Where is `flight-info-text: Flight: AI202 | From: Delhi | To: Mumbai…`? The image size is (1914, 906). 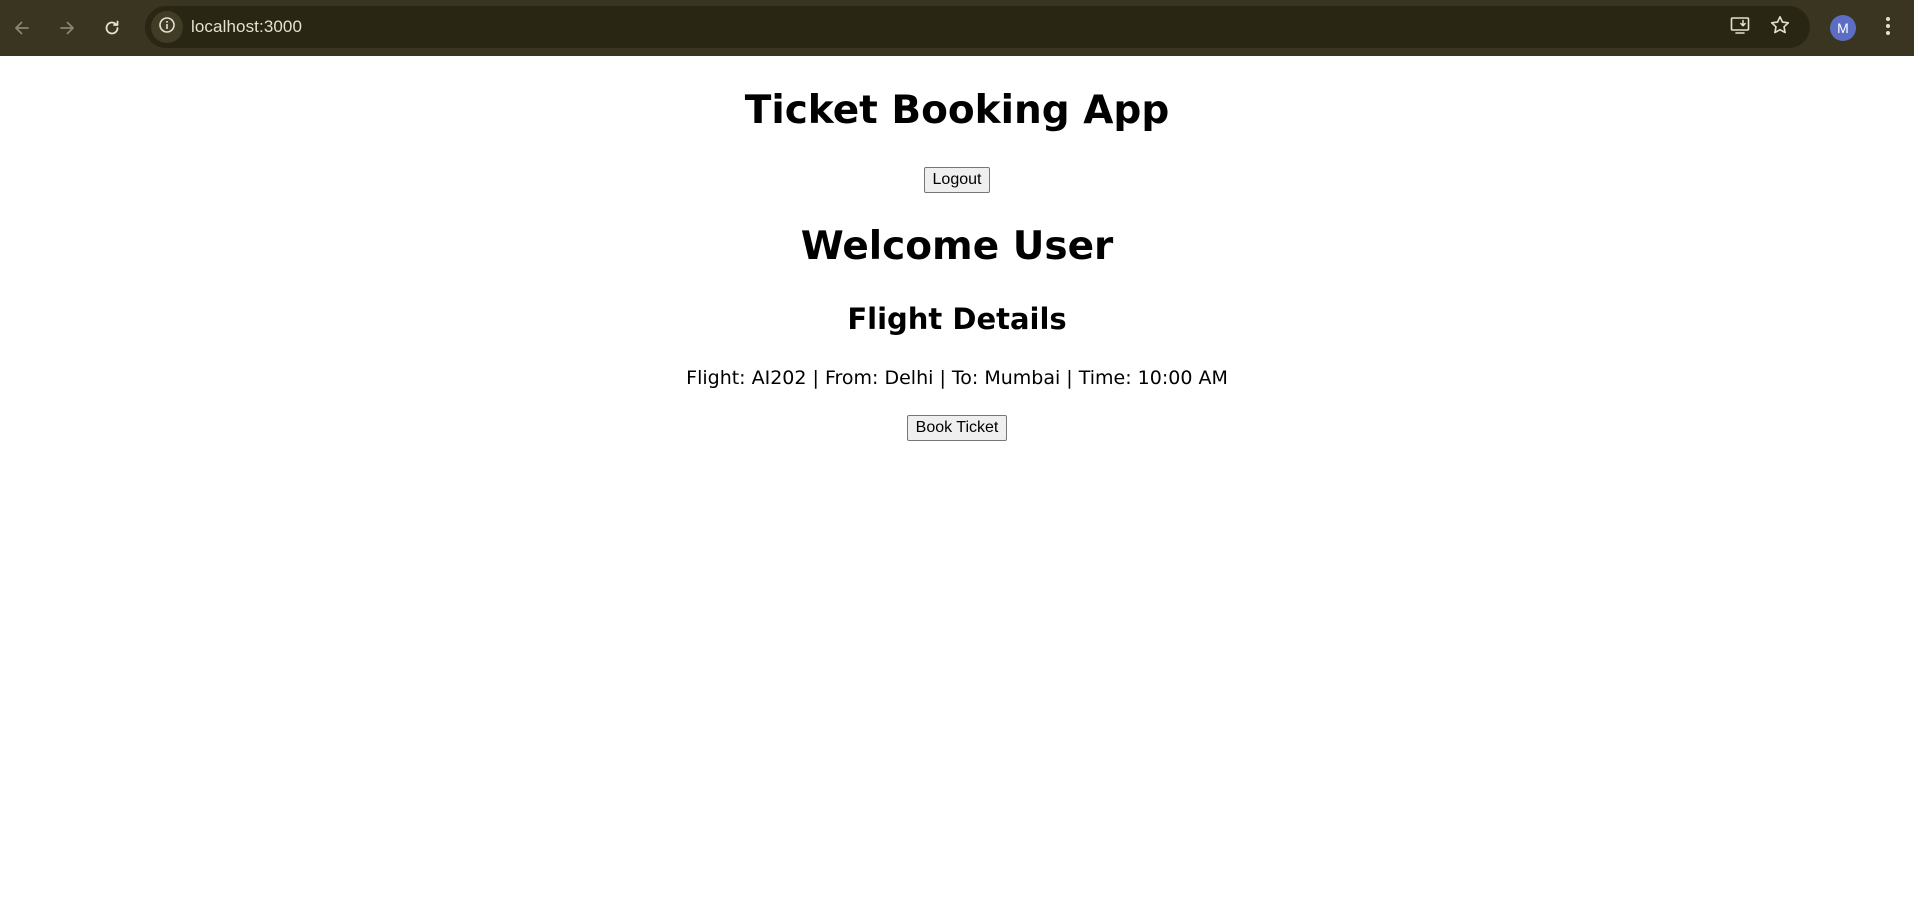 flight-info-text: Flight: AI202 | From: Delhi | To: Mumbai… is located at coordinates (957, 378).